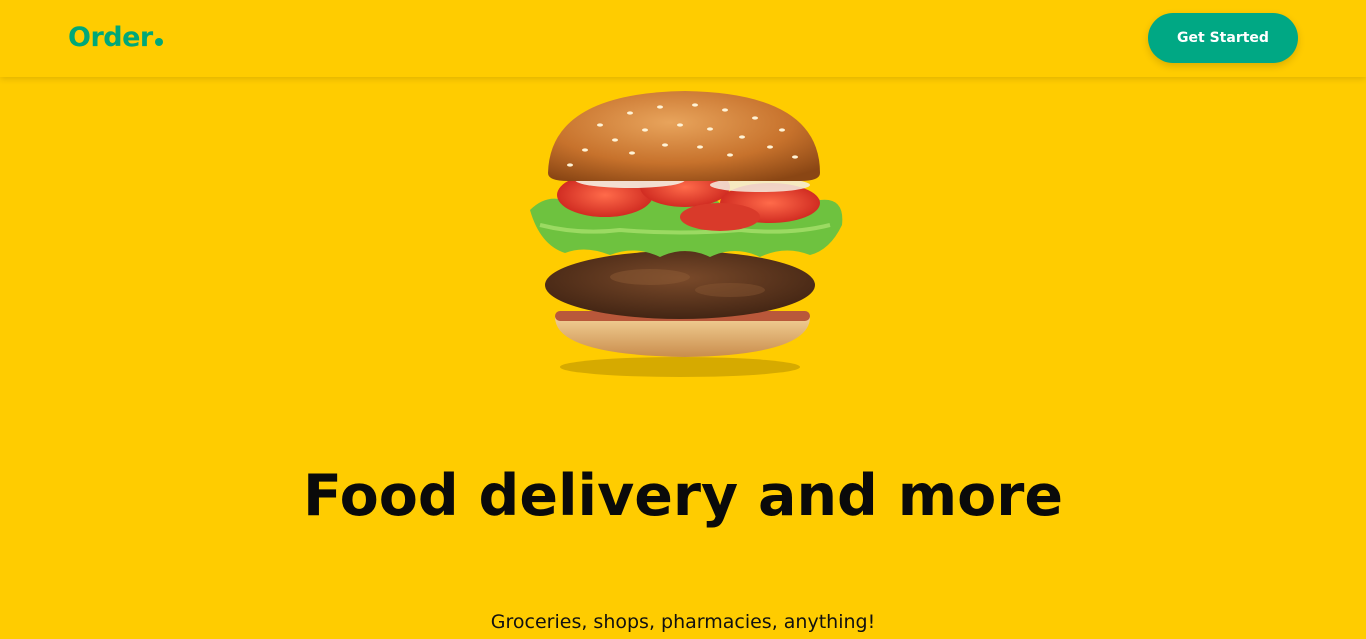  I want to click on hero-headline: Food delivery and more, so click(683, 496).